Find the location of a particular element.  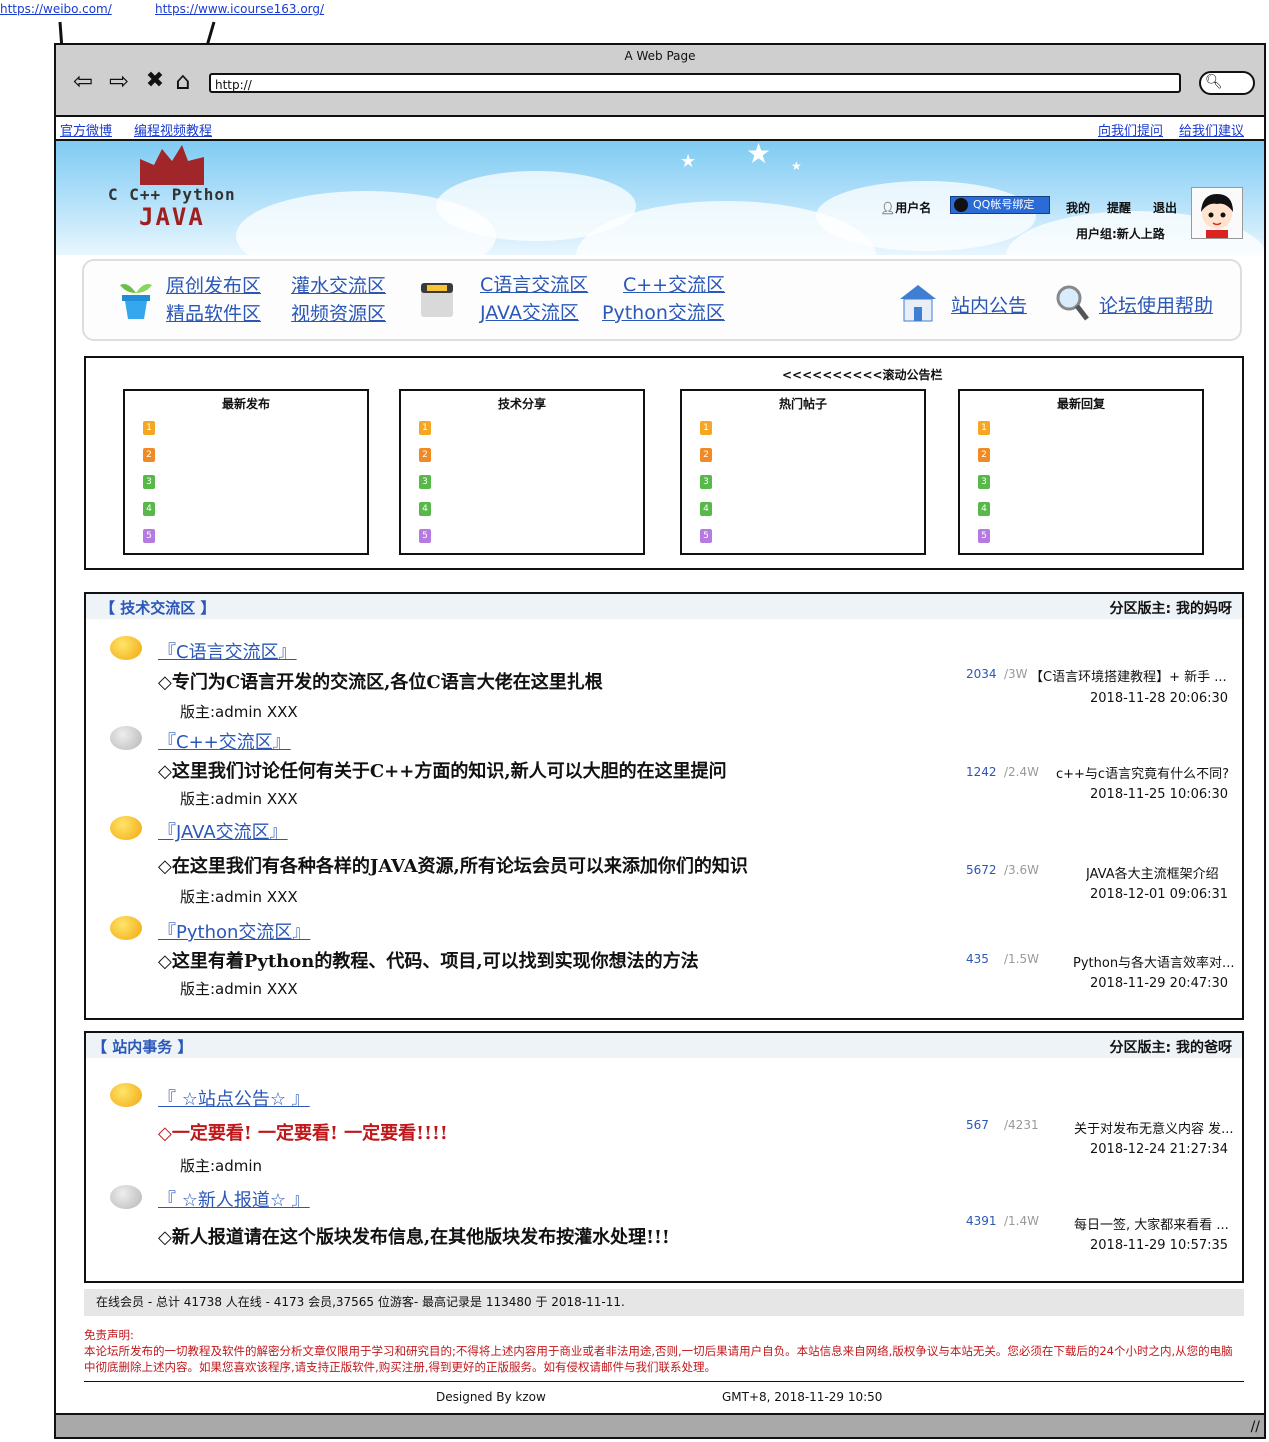

remind-link: 提醒 is located at coordinates (1119, 207).